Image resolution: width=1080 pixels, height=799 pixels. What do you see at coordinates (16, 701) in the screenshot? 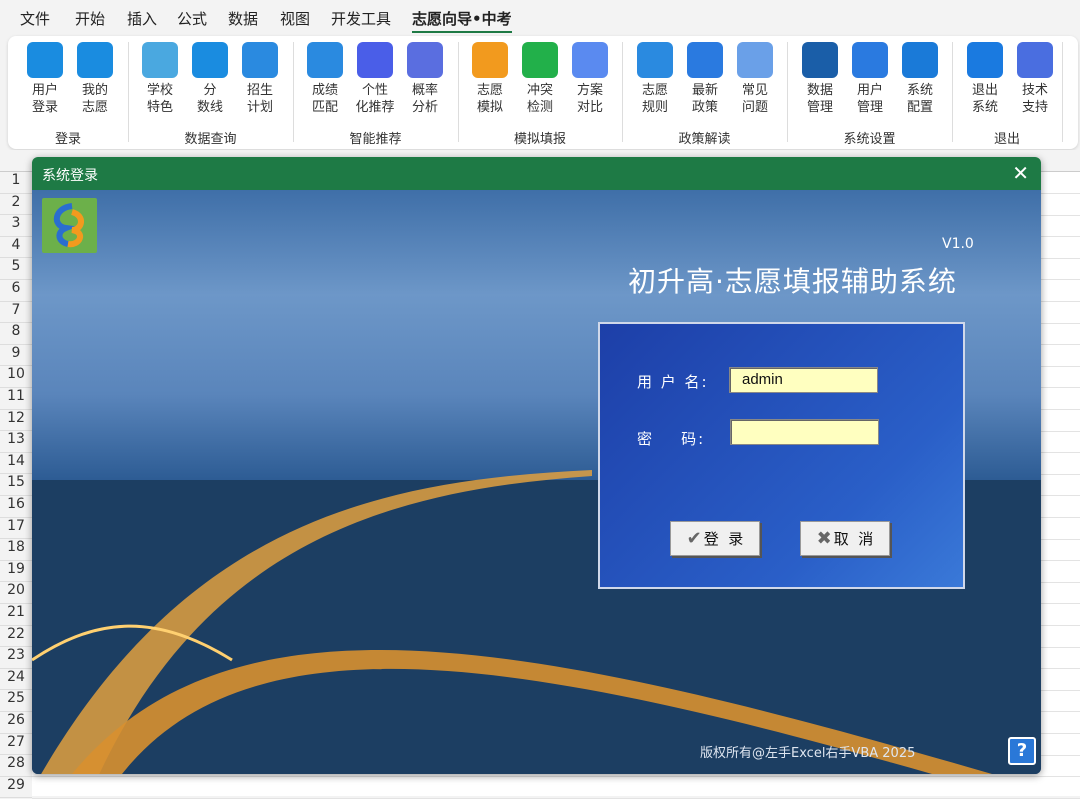
I see `row-header: 25` at bounding box center [16, 701].